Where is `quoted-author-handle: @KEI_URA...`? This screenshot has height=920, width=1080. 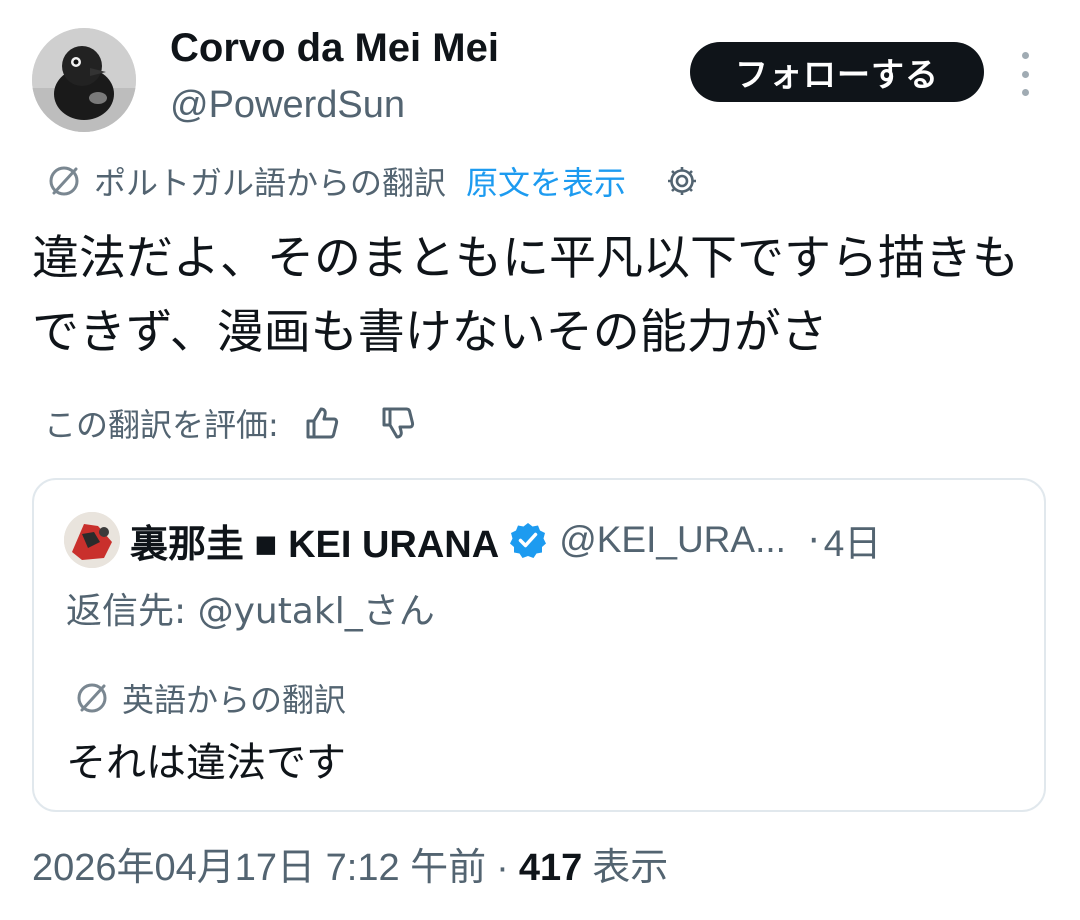 quoted-author-handle: @KEI_URA... is located at coordinates (672, 540).